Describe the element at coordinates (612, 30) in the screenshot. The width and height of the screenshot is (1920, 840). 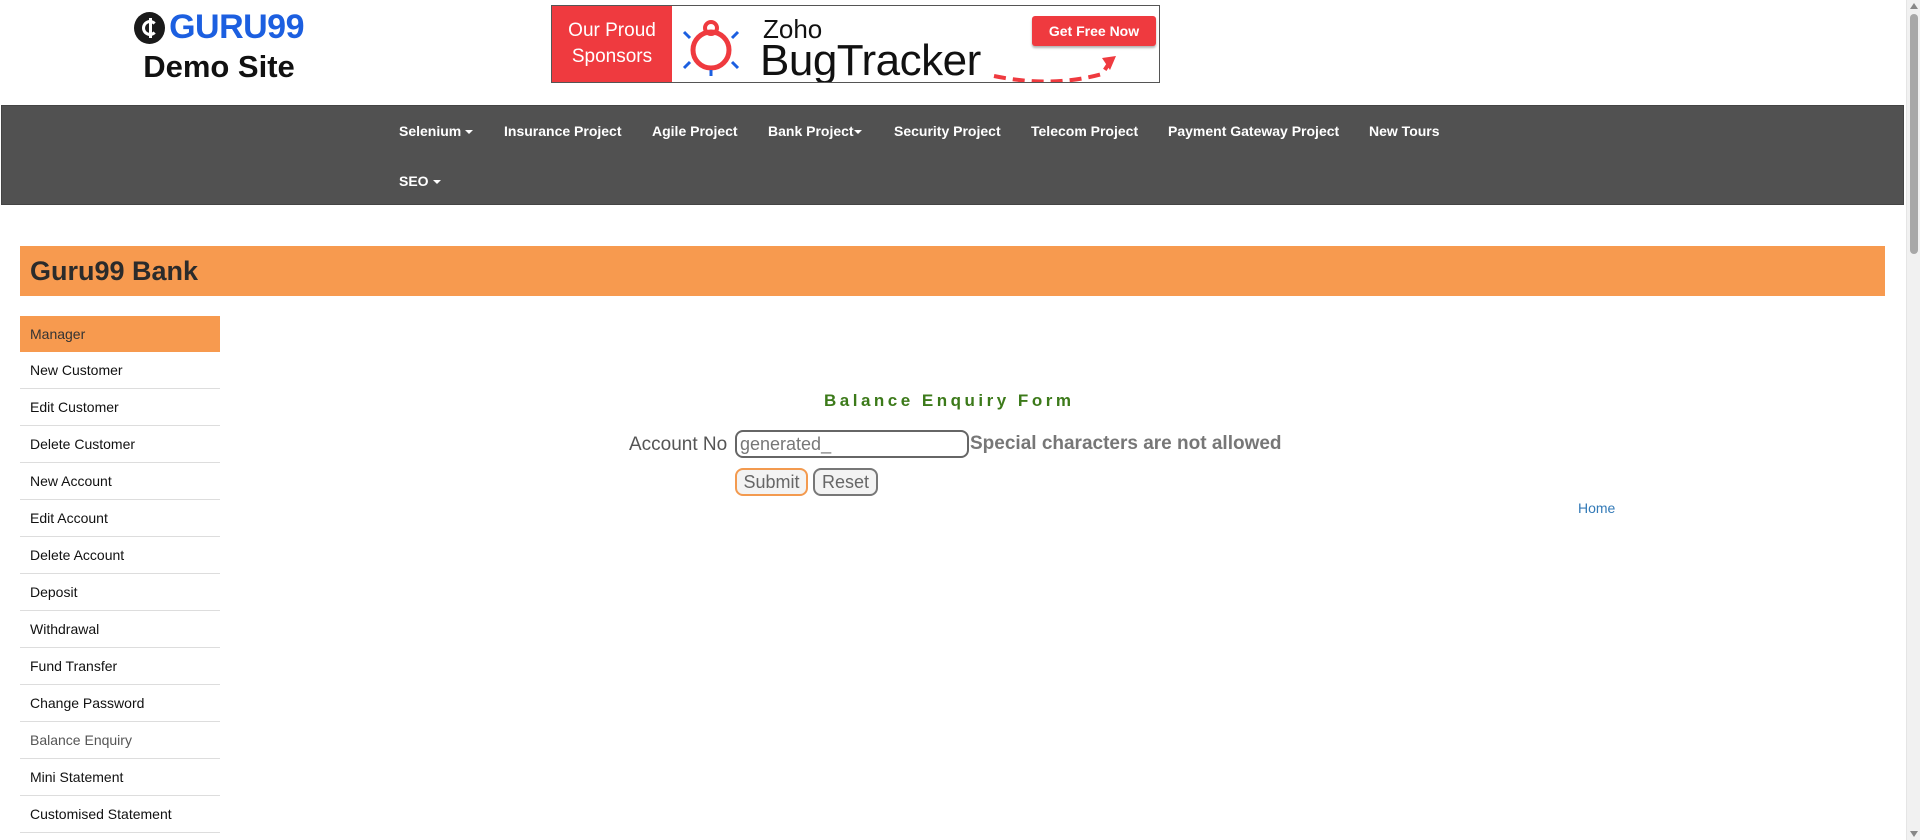
I see `sponsor-line-1: Our Proud` at that location.